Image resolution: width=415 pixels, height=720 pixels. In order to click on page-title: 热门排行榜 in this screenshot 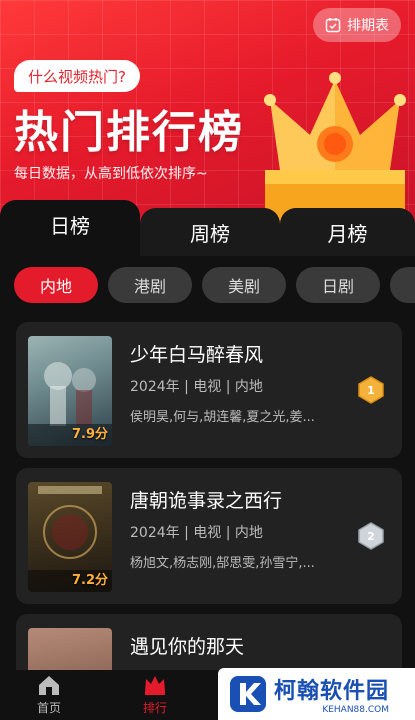, I will do `click(129, 132)`.